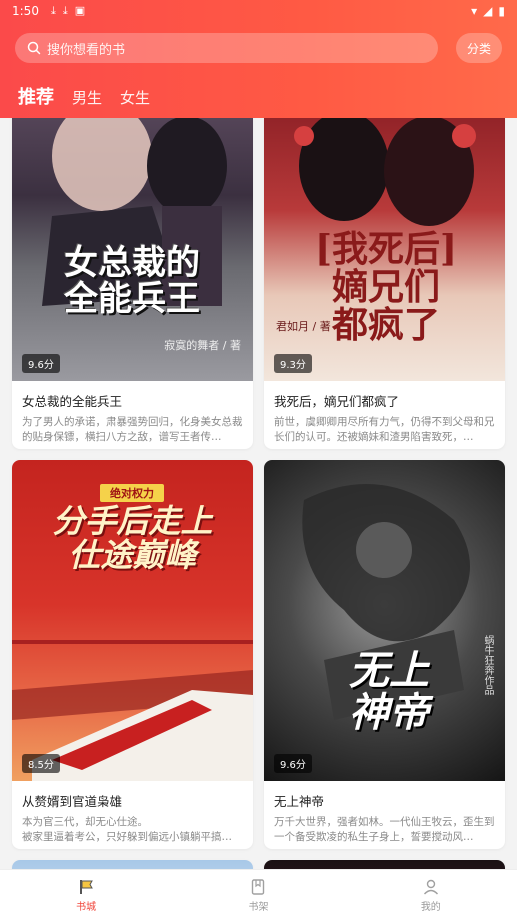 The width and height of the screenshot is (517, 920). What do you see at coordinates (132, 493) in the screenshot?
I see `cover-author: 绝对权力` at bounding box center [132, 493].